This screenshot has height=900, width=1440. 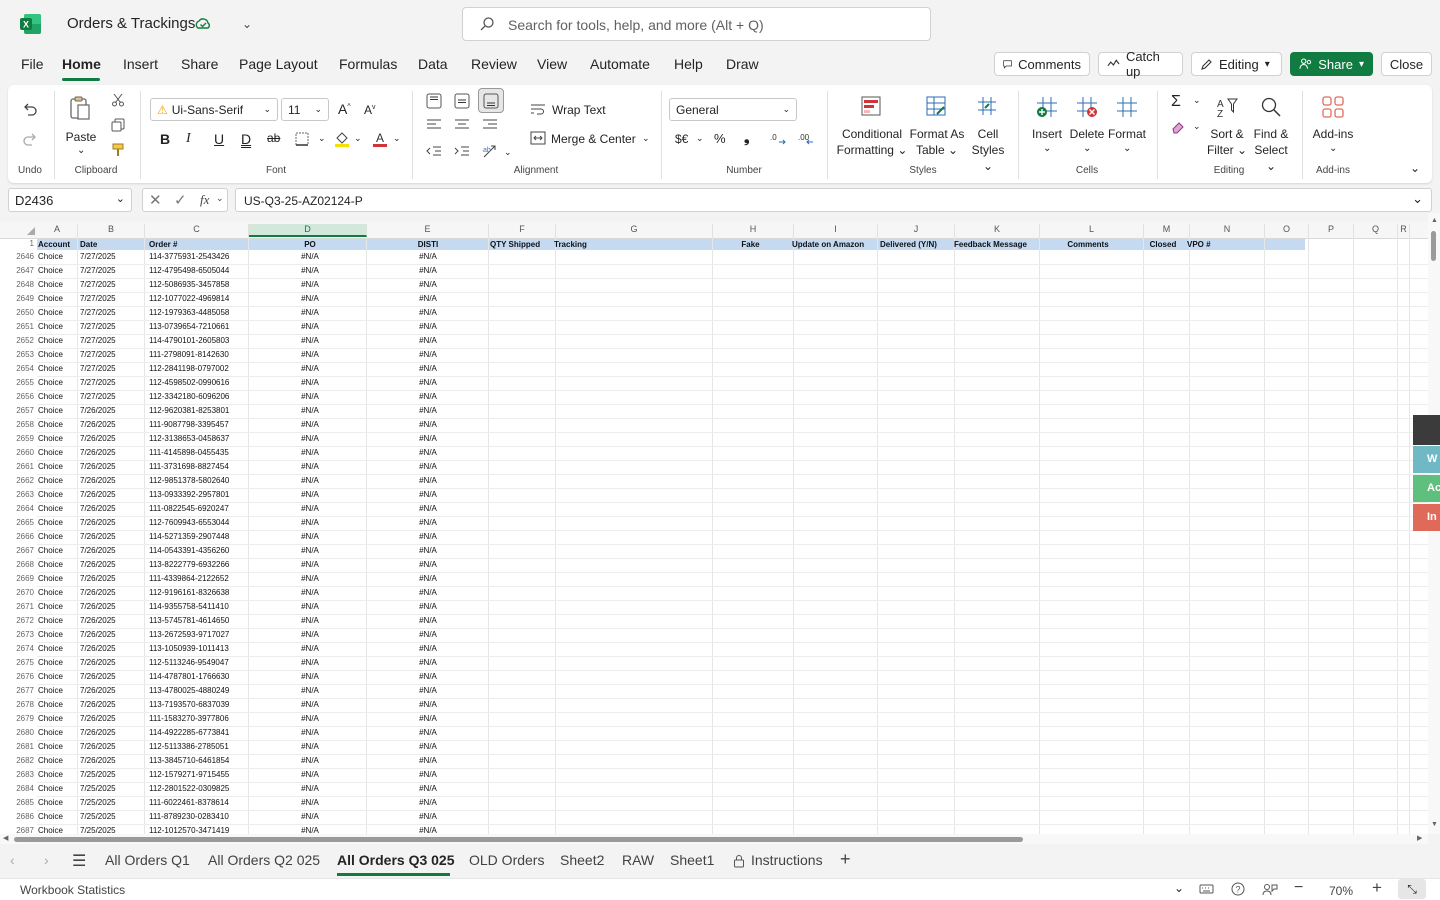 What do you see at coordinates (18, 620) in the screenshot?
I see `row-number: 2672` at bounding box center [18, 620].